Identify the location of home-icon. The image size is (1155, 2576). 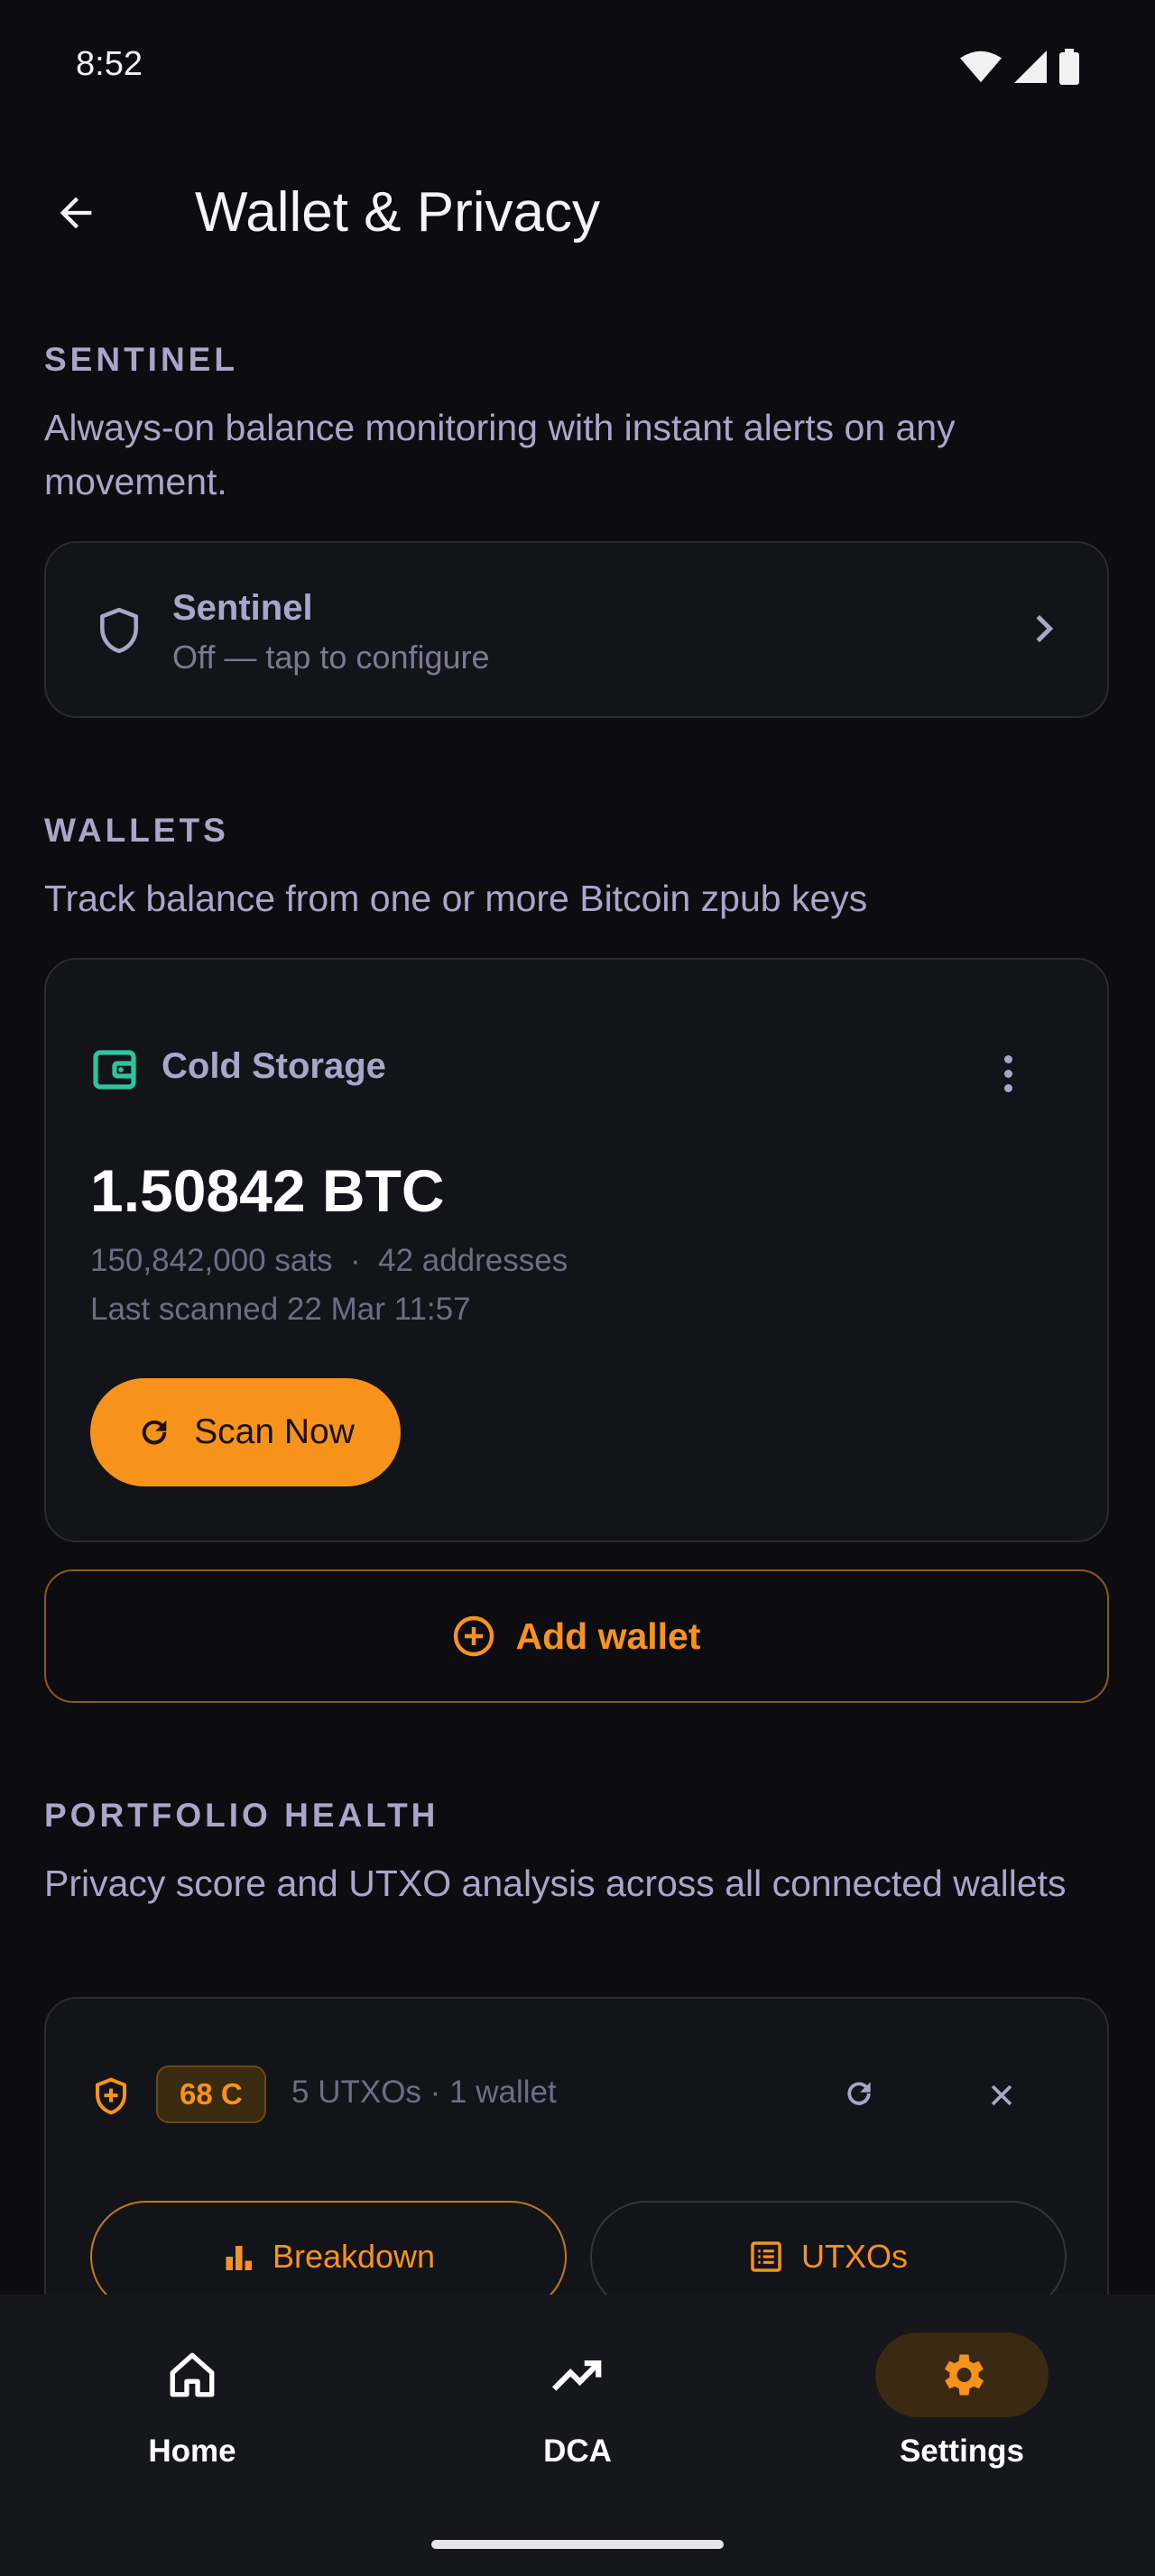
(192, 2374).